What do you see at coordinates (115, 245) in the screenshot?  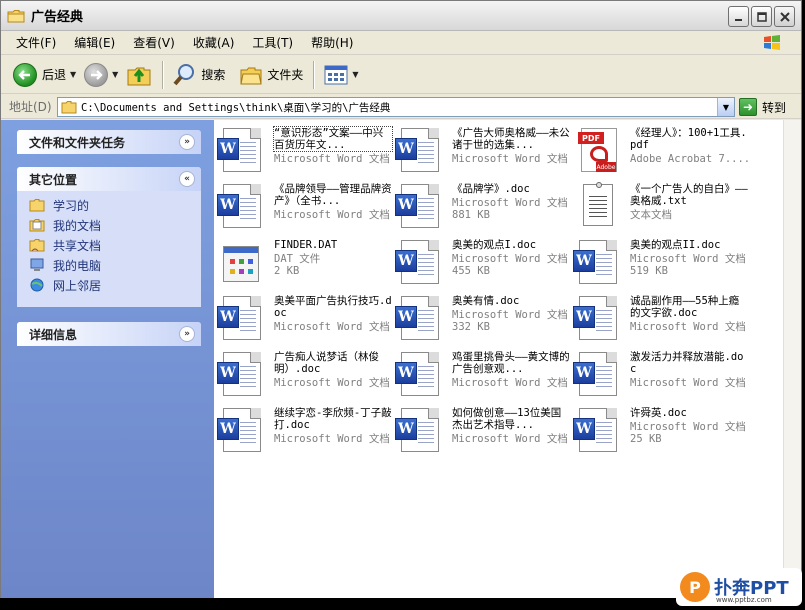 I see `place-item: 共享文档` at bounding box center [115, 245].